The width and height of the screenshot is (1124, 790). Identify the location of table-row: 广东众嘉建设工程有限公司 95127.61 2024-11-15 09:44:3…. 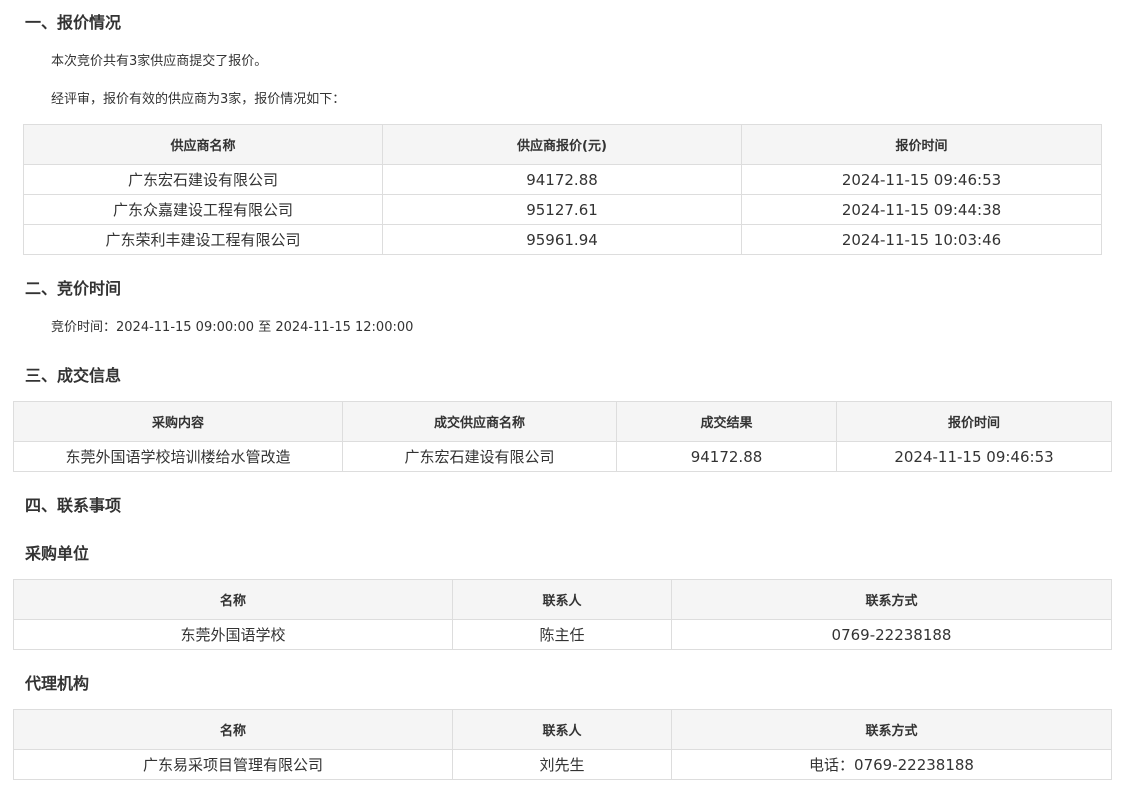
(562, 209).